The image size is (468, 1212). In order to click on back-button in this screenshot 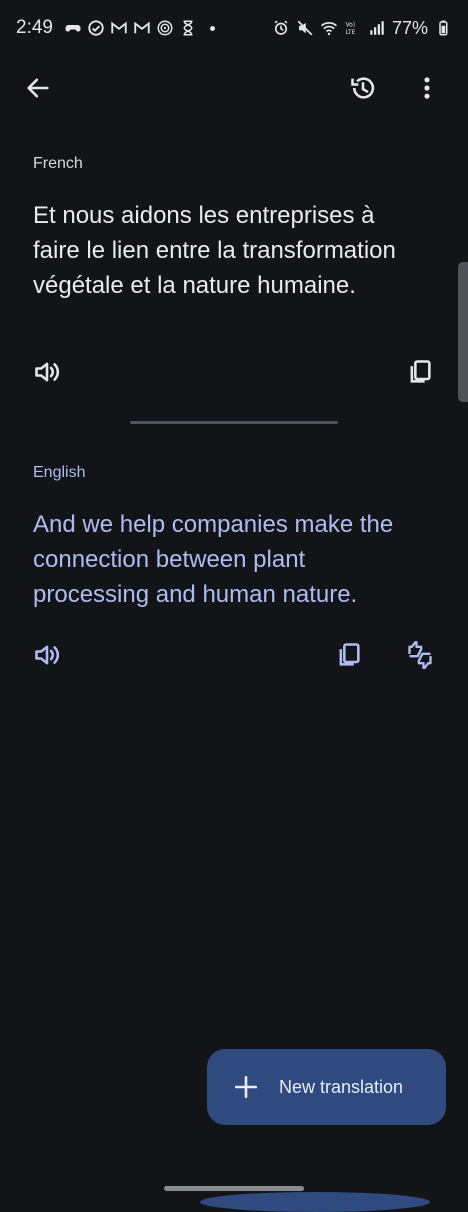, I will do `click(38, 88)`.